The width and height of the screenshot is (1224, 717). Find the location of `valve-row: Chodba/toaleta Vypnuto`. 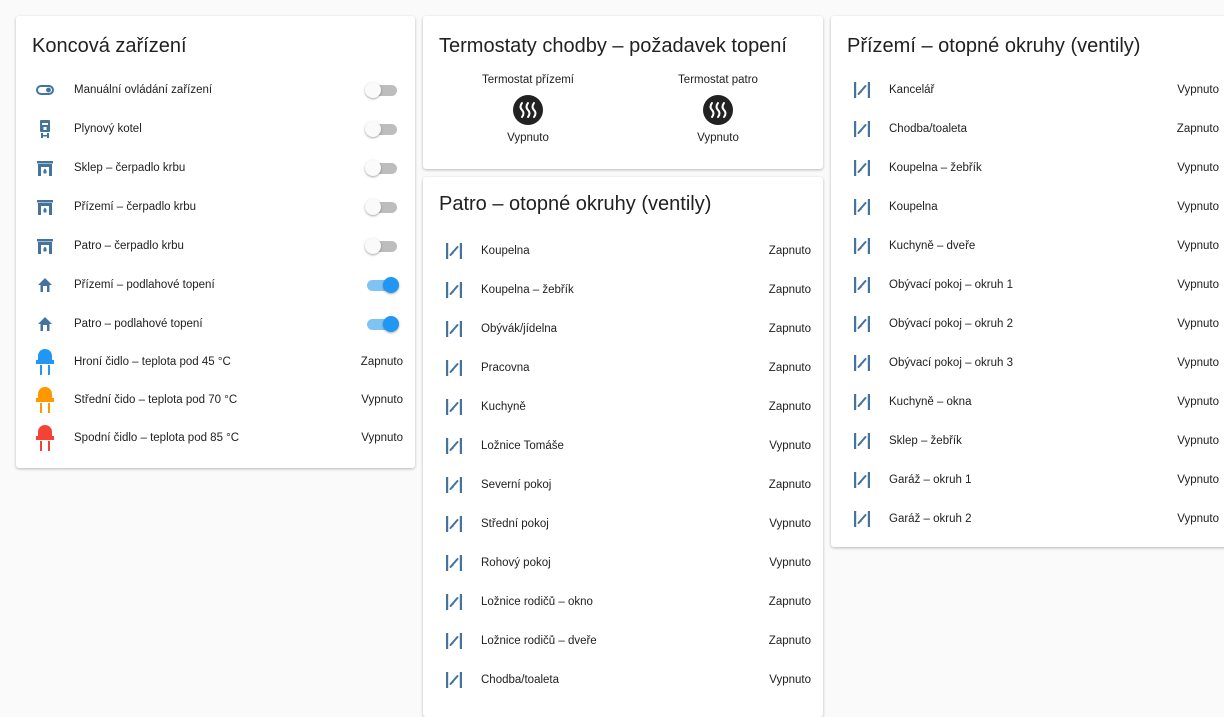

valve-row: Chodba/toaleta Vypnuto is located at coordinates (623, 679).